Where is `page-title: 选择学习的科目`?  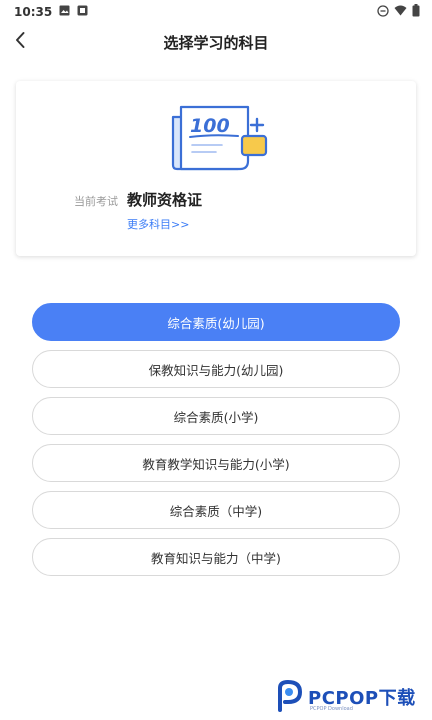
page-title: 选择学习的科目 is located at coordinates (216, 43).